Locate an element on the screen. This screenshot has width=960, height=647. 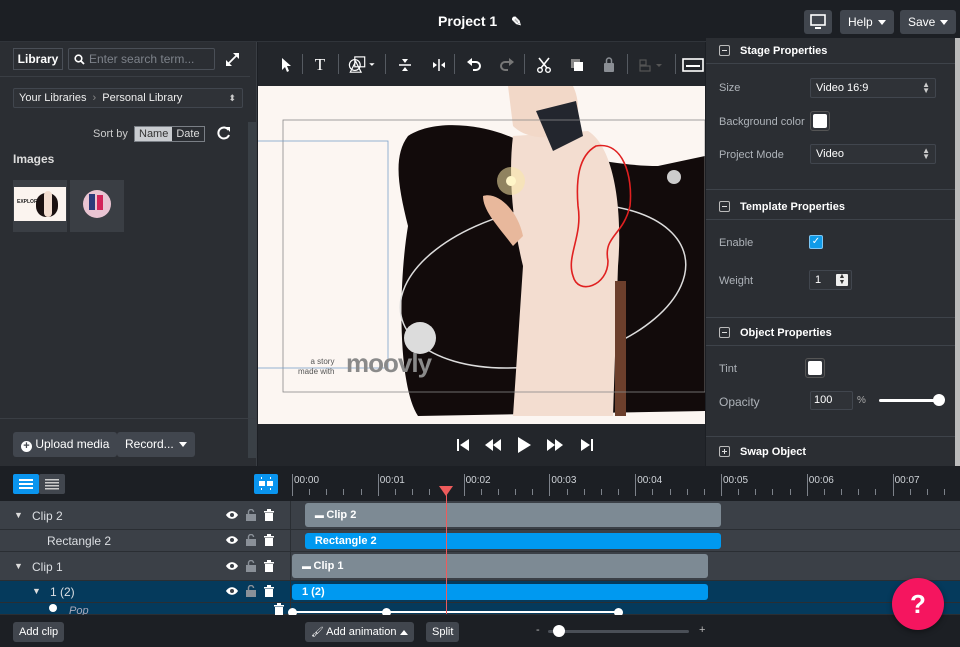
align-horizontal-center-icon is located at coordinates (439, 65).